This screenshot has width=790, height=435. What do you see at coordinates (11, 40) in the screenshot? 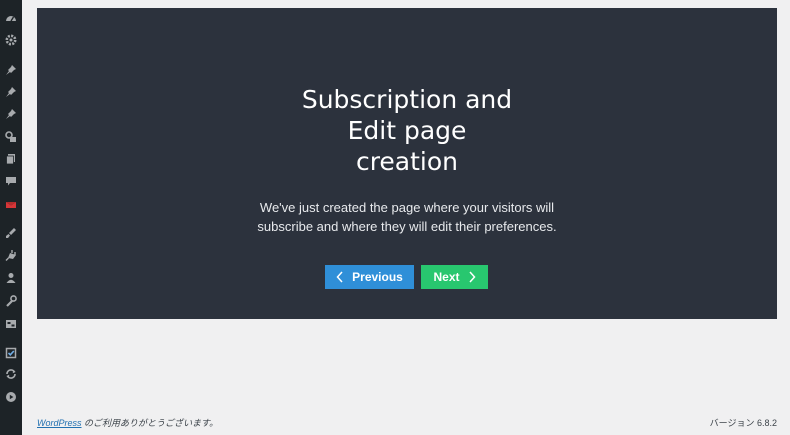
I see `gear-icon` at bounding box center [11, 40].